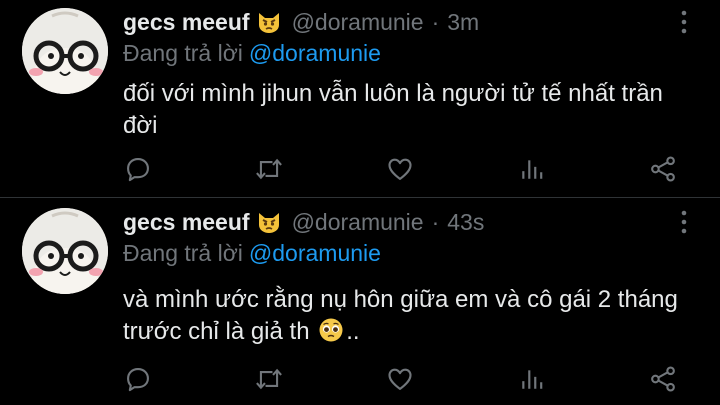  Describe the element at coordinates (331, 334) in the screenshot. I see `pleading-face-emoji-icon` at that location.